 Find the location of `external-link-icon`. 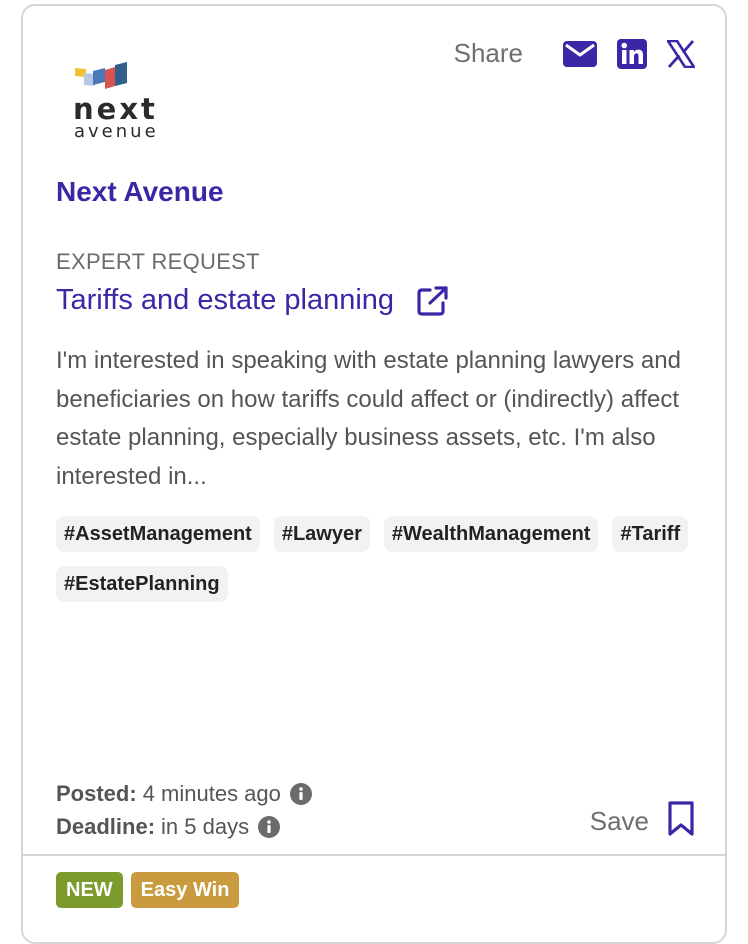

external-link-icon is located at coordinates (433, 301).